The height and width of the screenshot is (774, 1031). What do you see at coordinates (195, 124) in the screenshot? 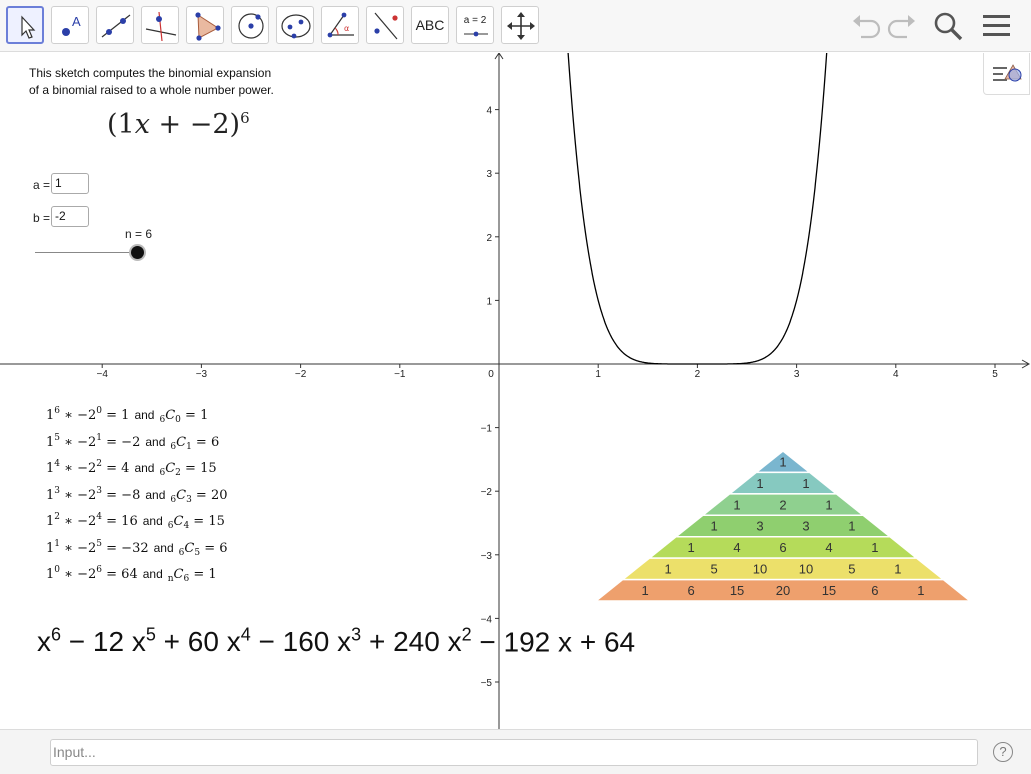
I see `expression-tail: + −2)` at bounding box center [195, 124].